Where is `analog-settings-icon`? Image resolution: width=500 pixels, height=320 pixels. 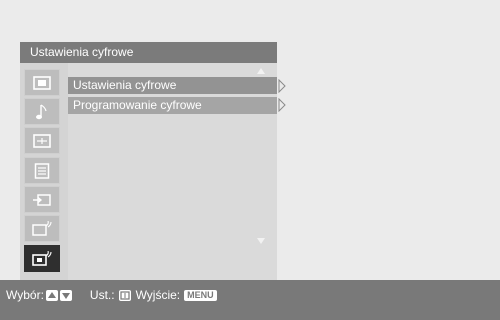
analog-settings-icon is located at coordinates (42, 228).